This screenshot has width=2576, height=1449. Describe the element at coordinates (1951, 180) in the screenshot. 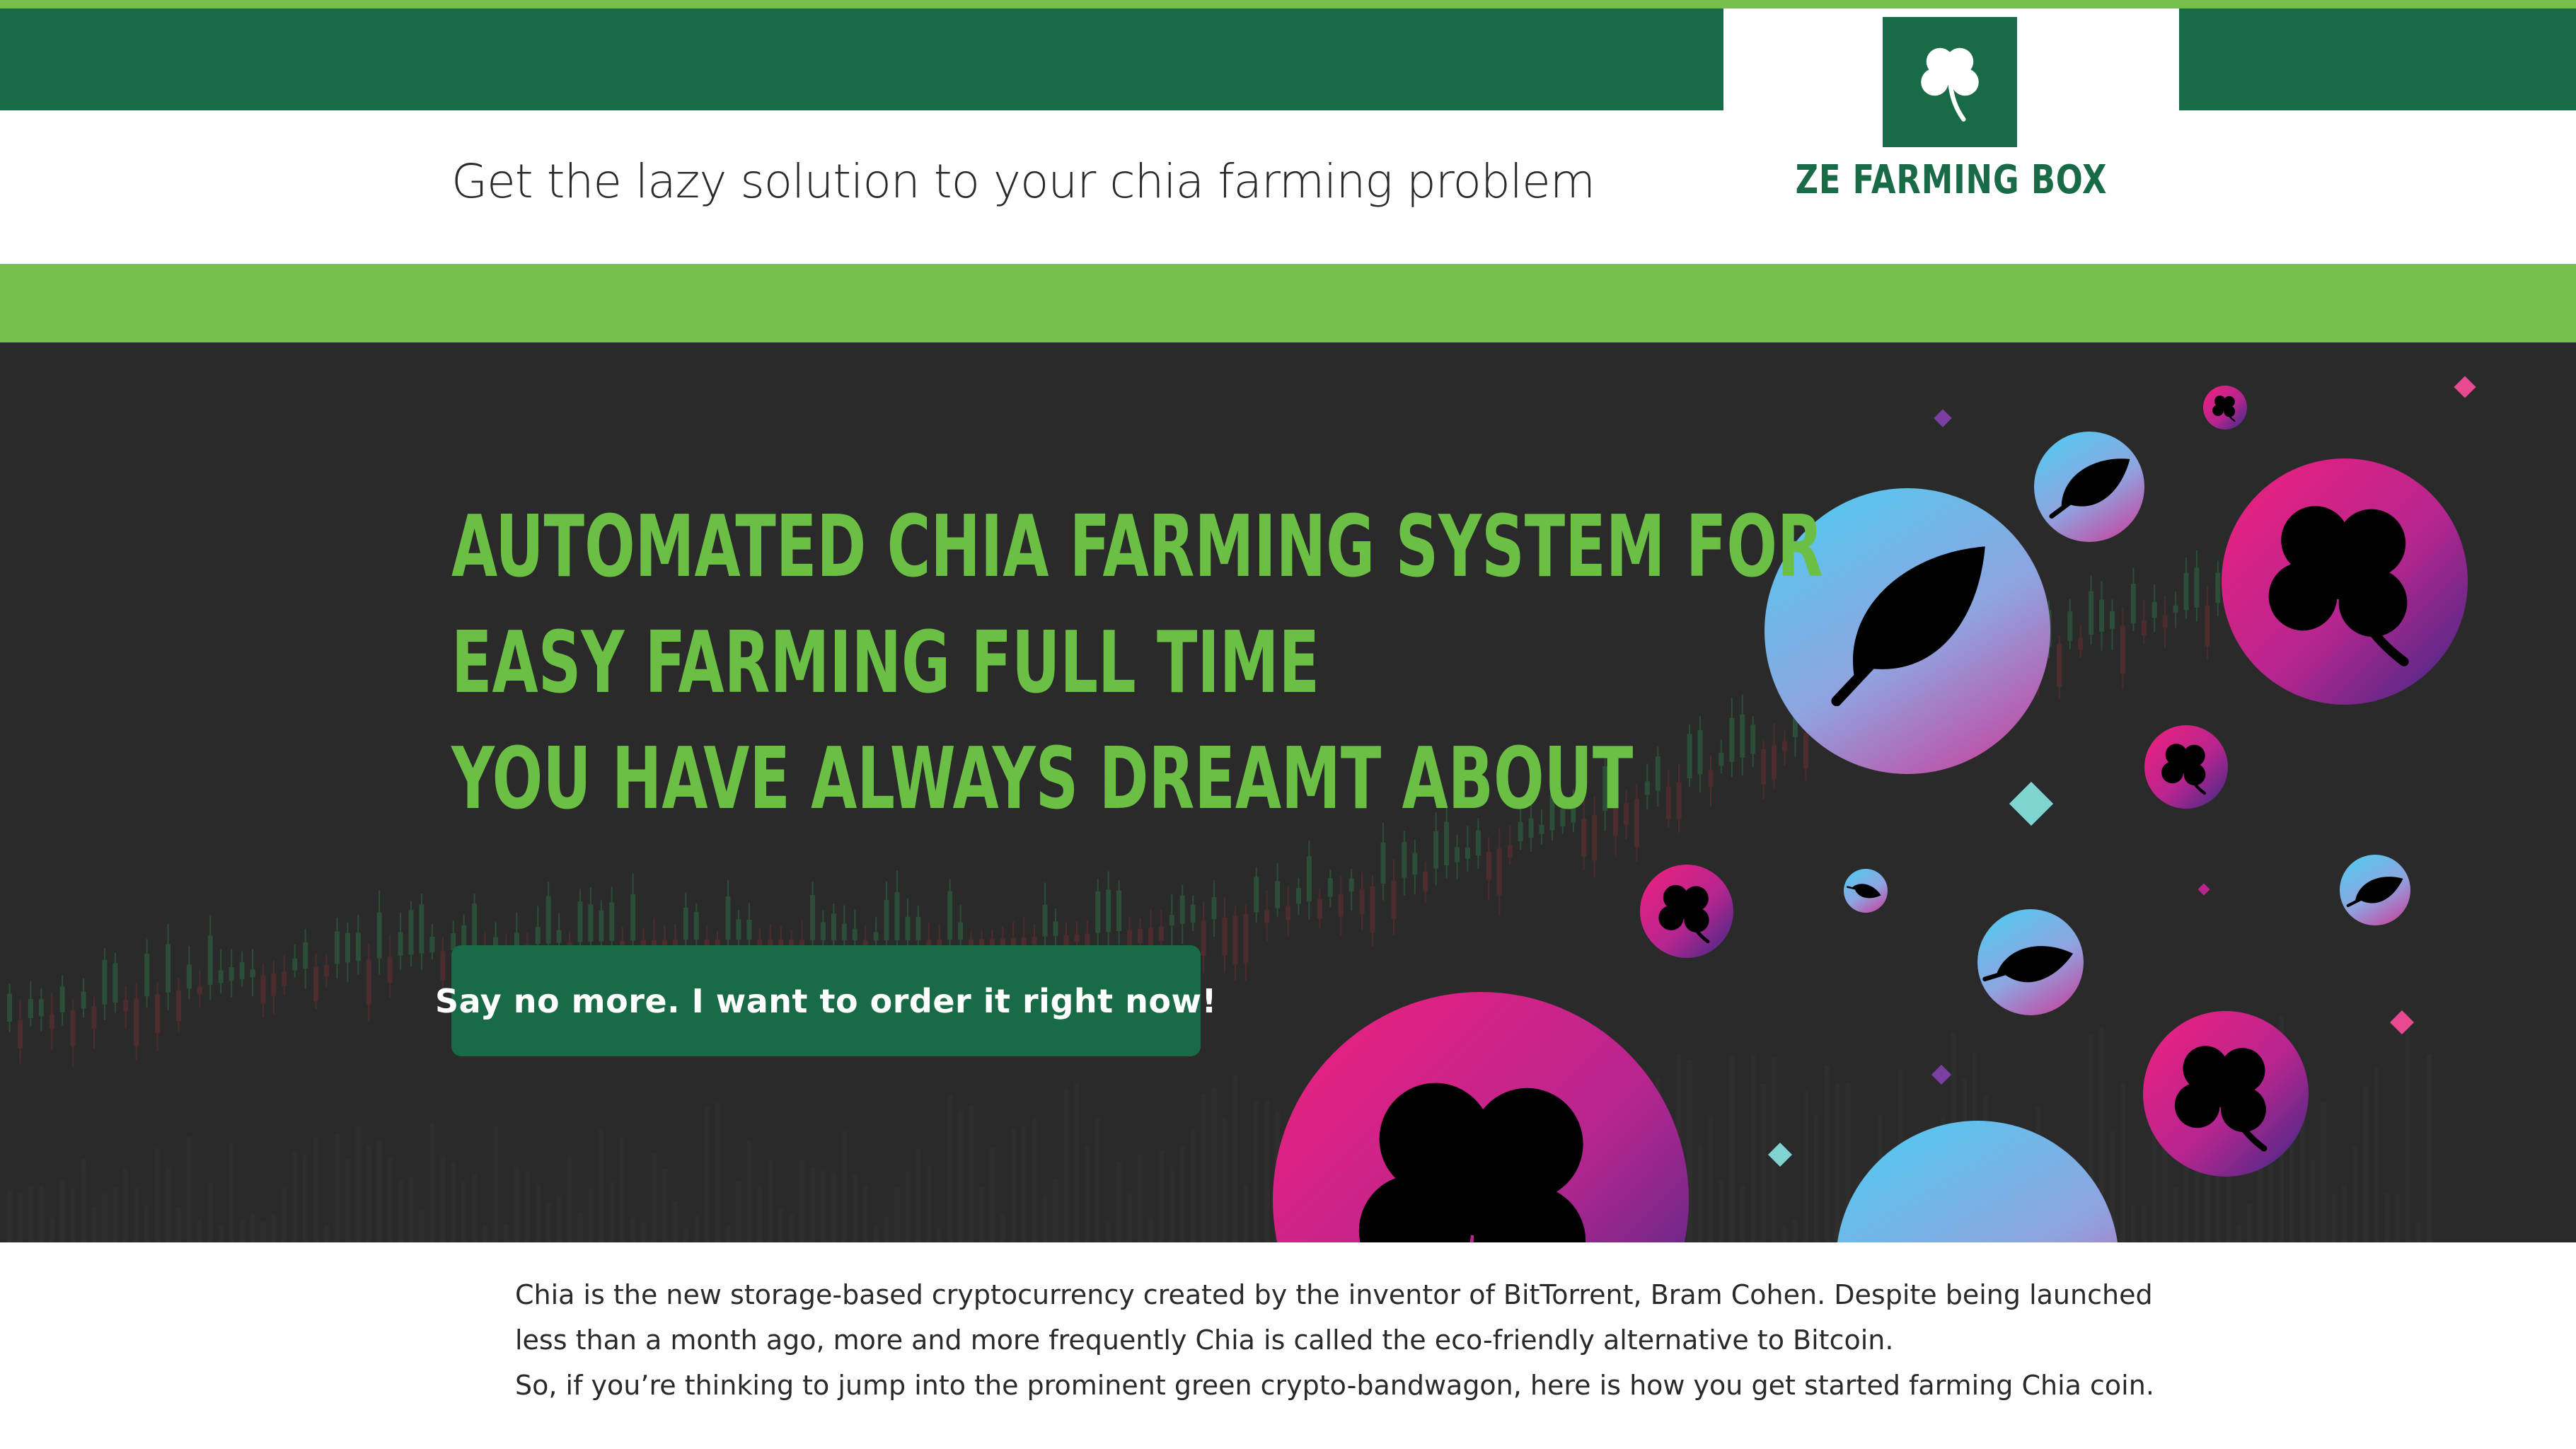

I see `brand-name: ZE FARMING BOX` at that location.